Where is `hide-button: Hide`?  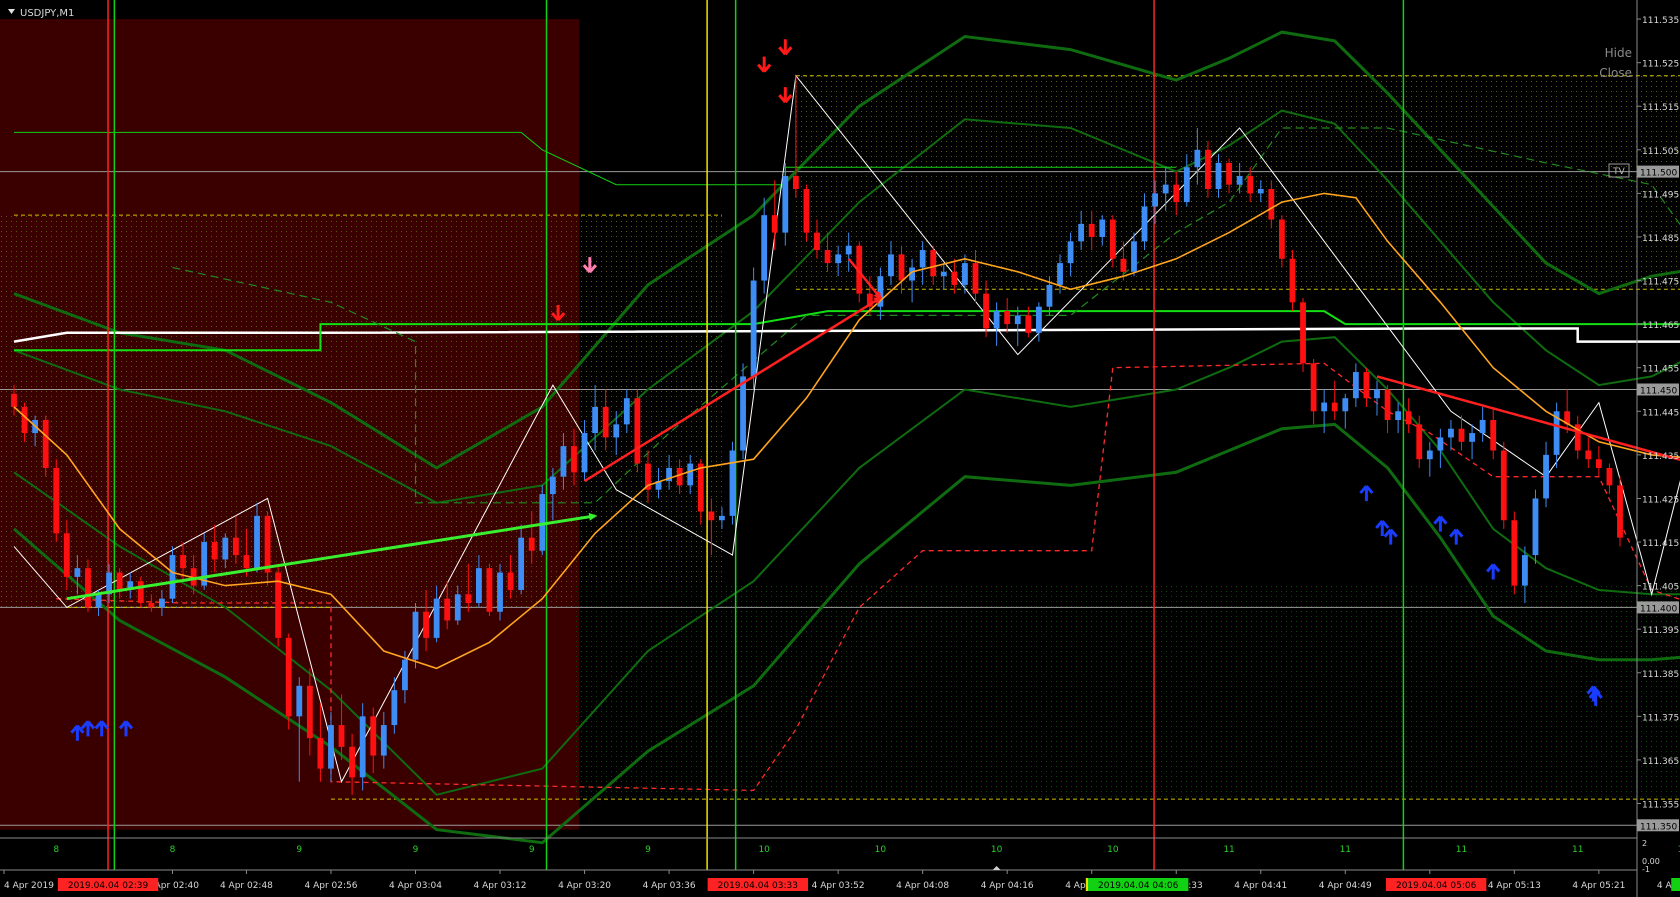 hide-button: Hide is located at coordinates (1618, 53).